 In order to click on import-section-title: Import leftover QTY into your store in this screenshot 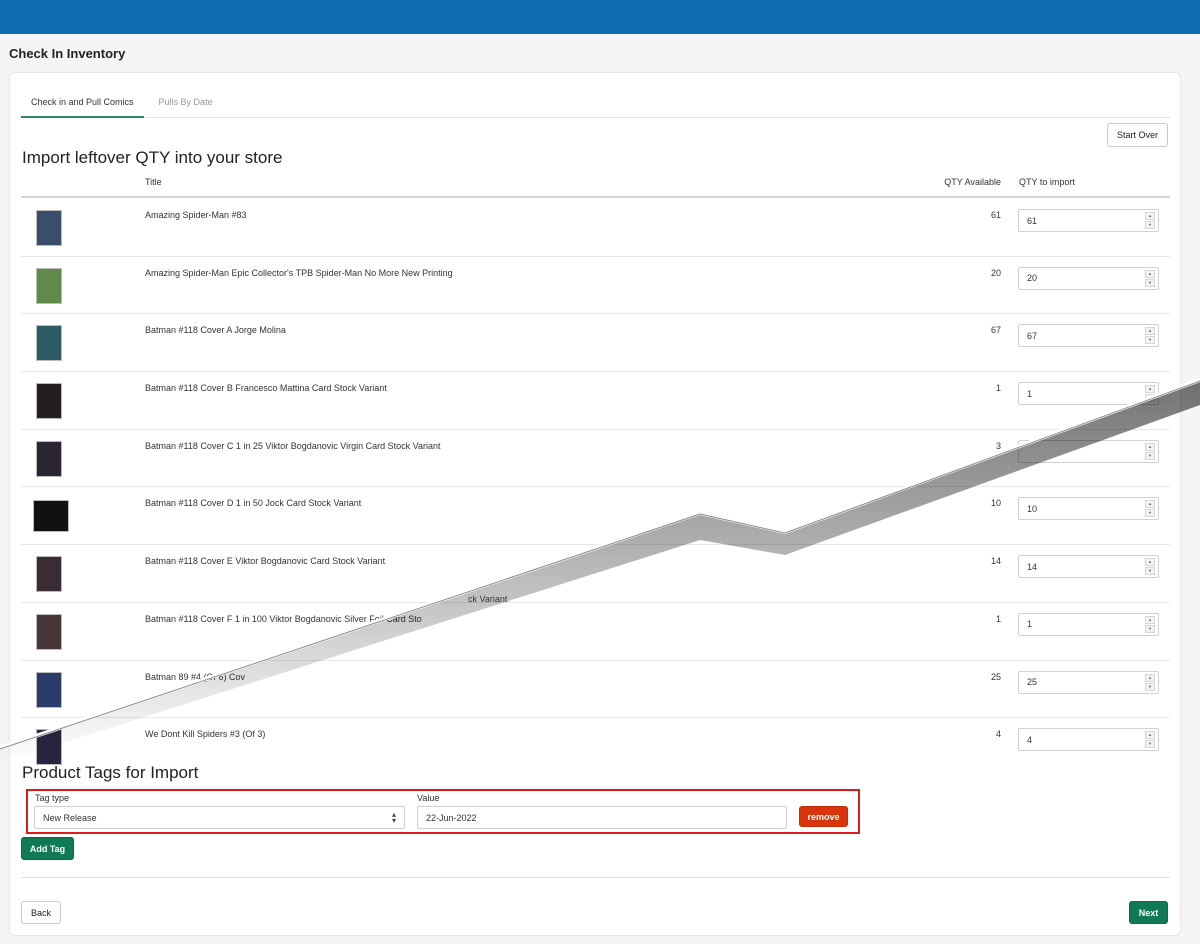, I will do `click(152, 157)`.